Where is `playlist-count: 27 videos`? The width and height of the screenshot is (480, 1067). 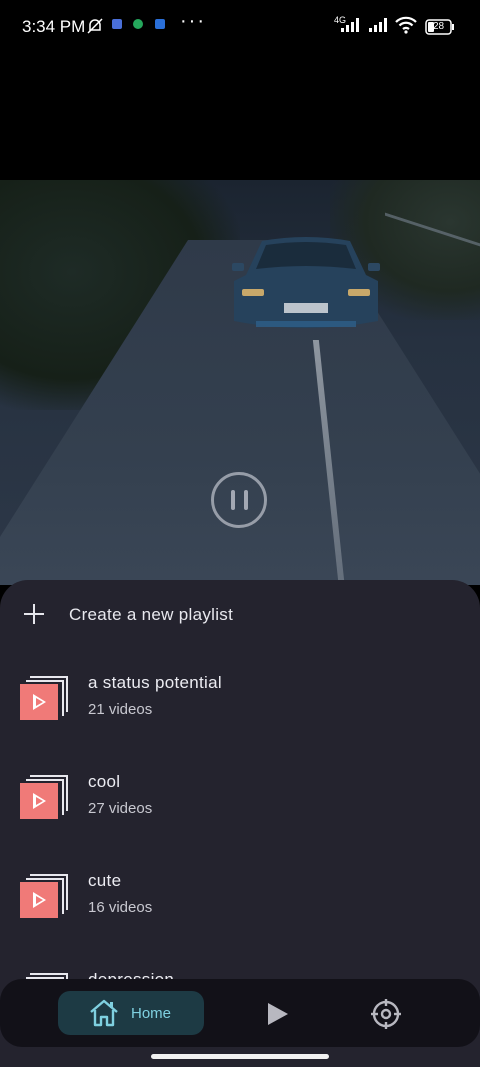 playlist-count: 27 videos is located at coordinates (120, 808).